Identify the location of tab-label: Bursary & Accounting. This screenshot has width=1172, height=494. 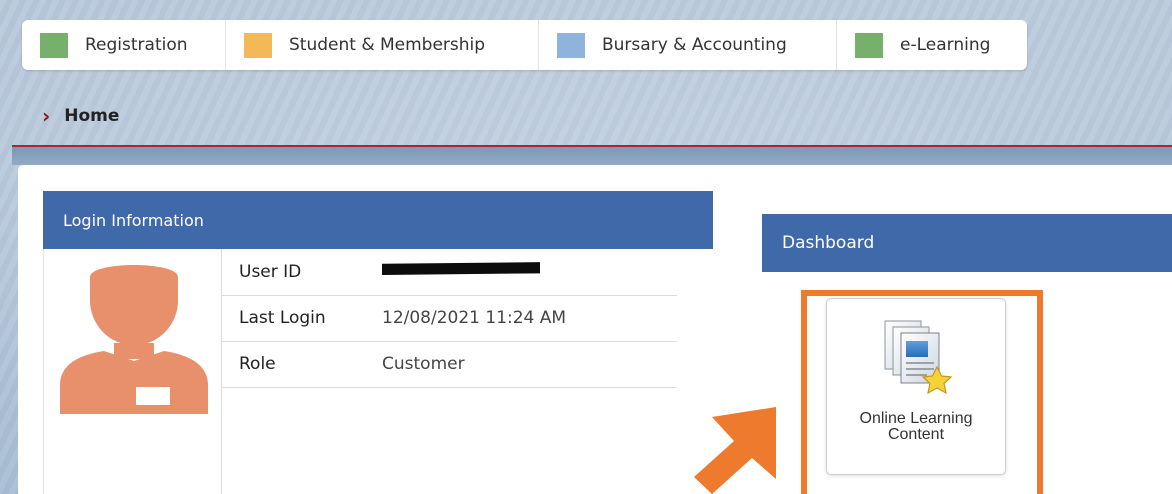
(694, 45).